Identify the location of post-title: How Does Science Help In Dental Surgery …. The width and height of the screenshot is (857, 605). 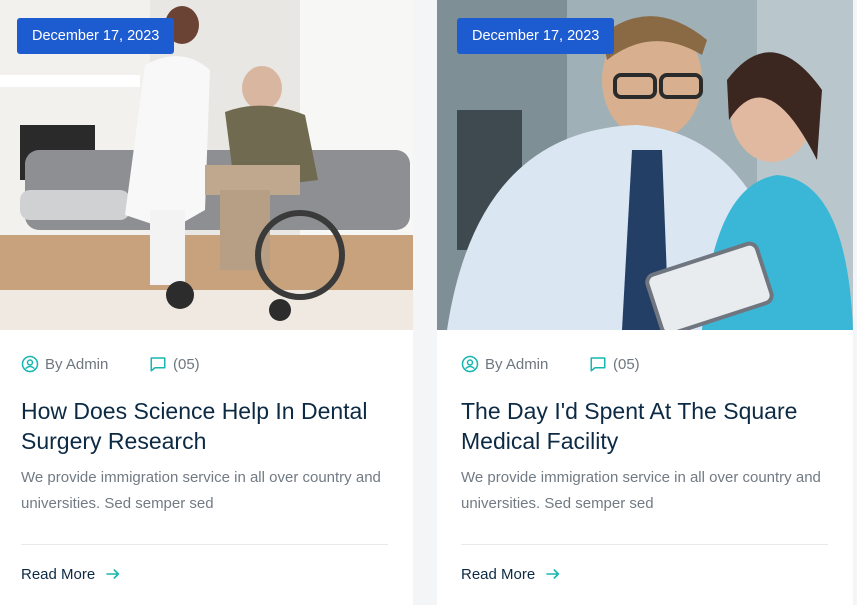
(208, 426).